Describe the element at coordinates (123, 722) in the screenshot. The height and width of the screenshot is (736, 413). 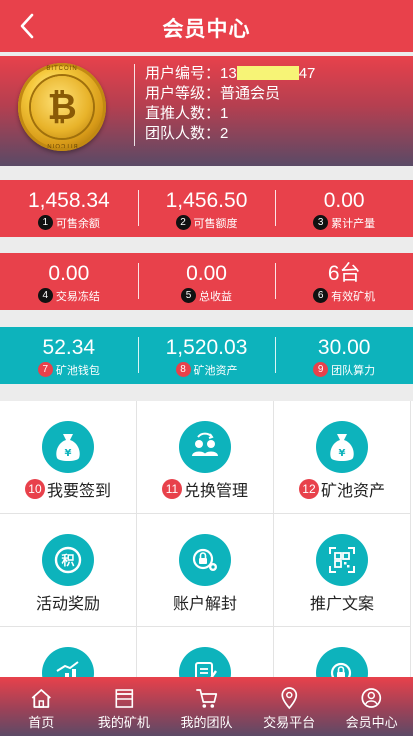
I see `nav-label: 我的矿机` at that location.